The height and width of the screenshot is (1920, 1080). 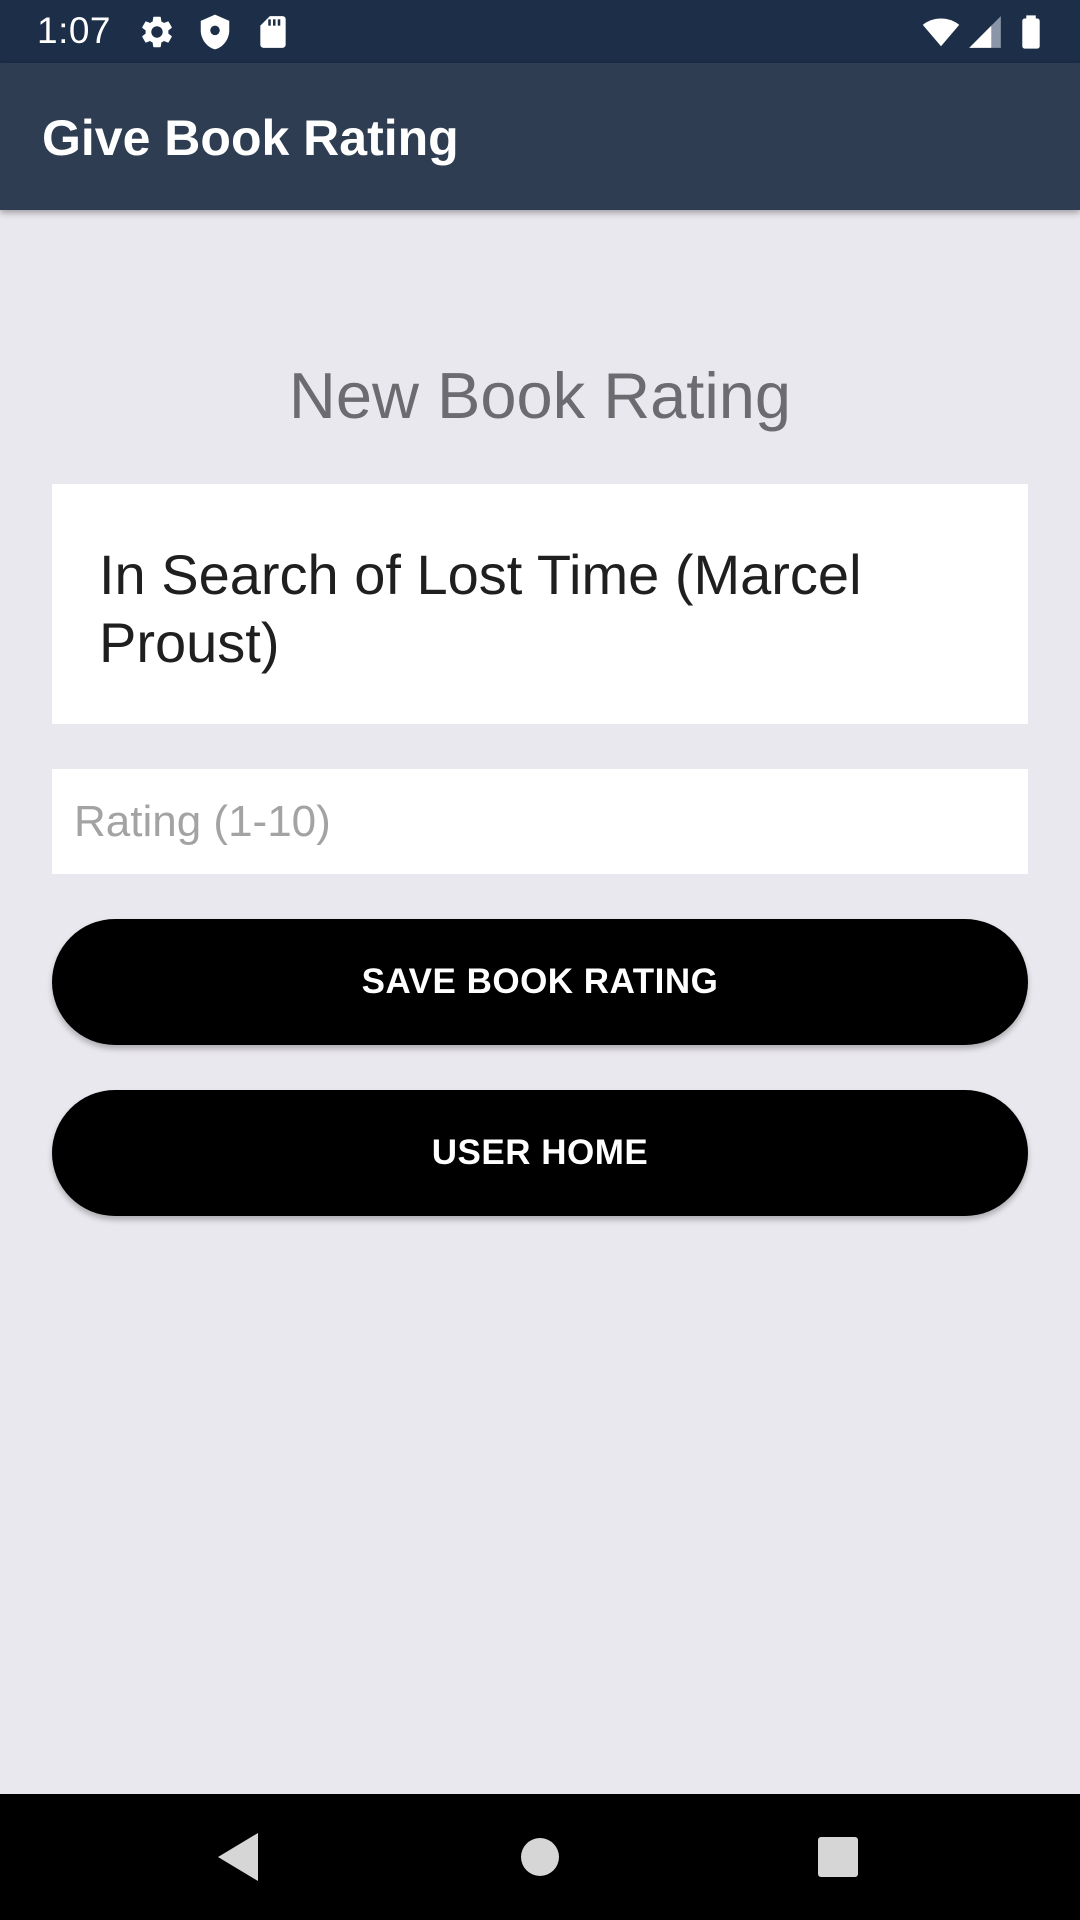 I want to click on save-book-rating-button: SAVE BOOK RATING, so click(x=540, y=982).